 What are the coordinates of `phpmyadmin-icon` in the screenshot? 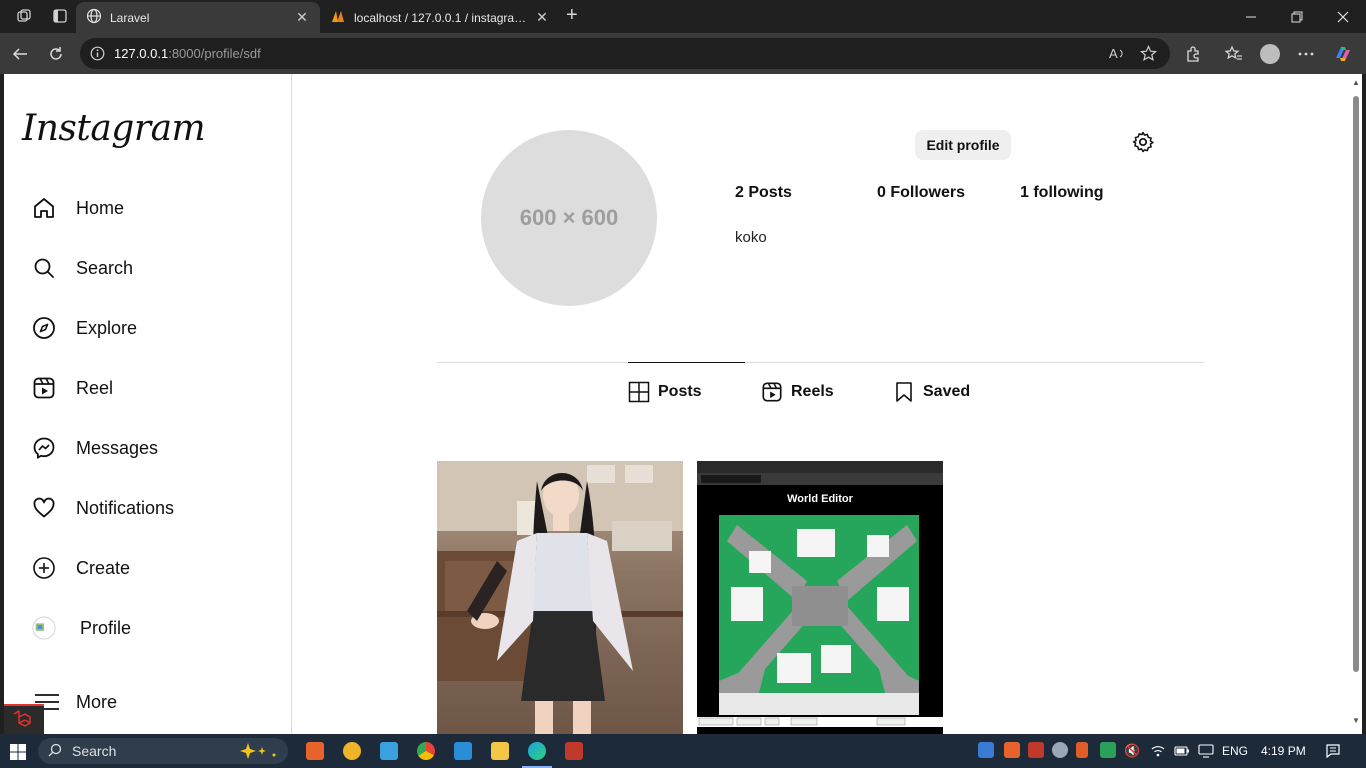 It's located at (338, 17).